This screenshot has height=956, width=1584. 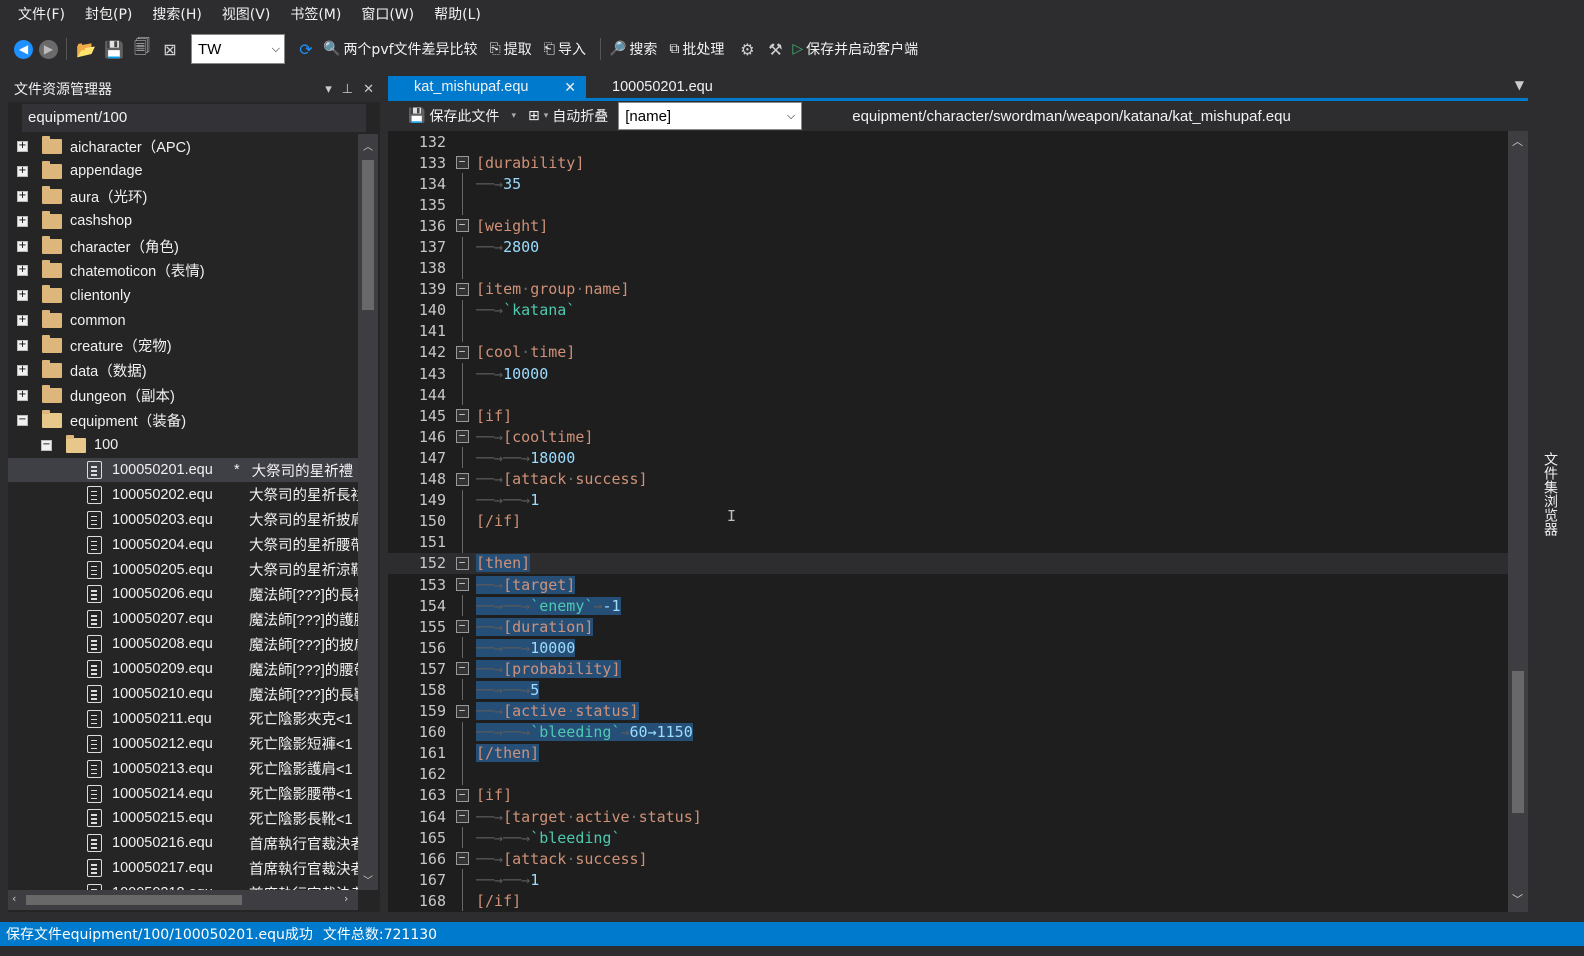 I want to click on tree-folder-row: + aicharacter（APC), so click(x=183, y=146).